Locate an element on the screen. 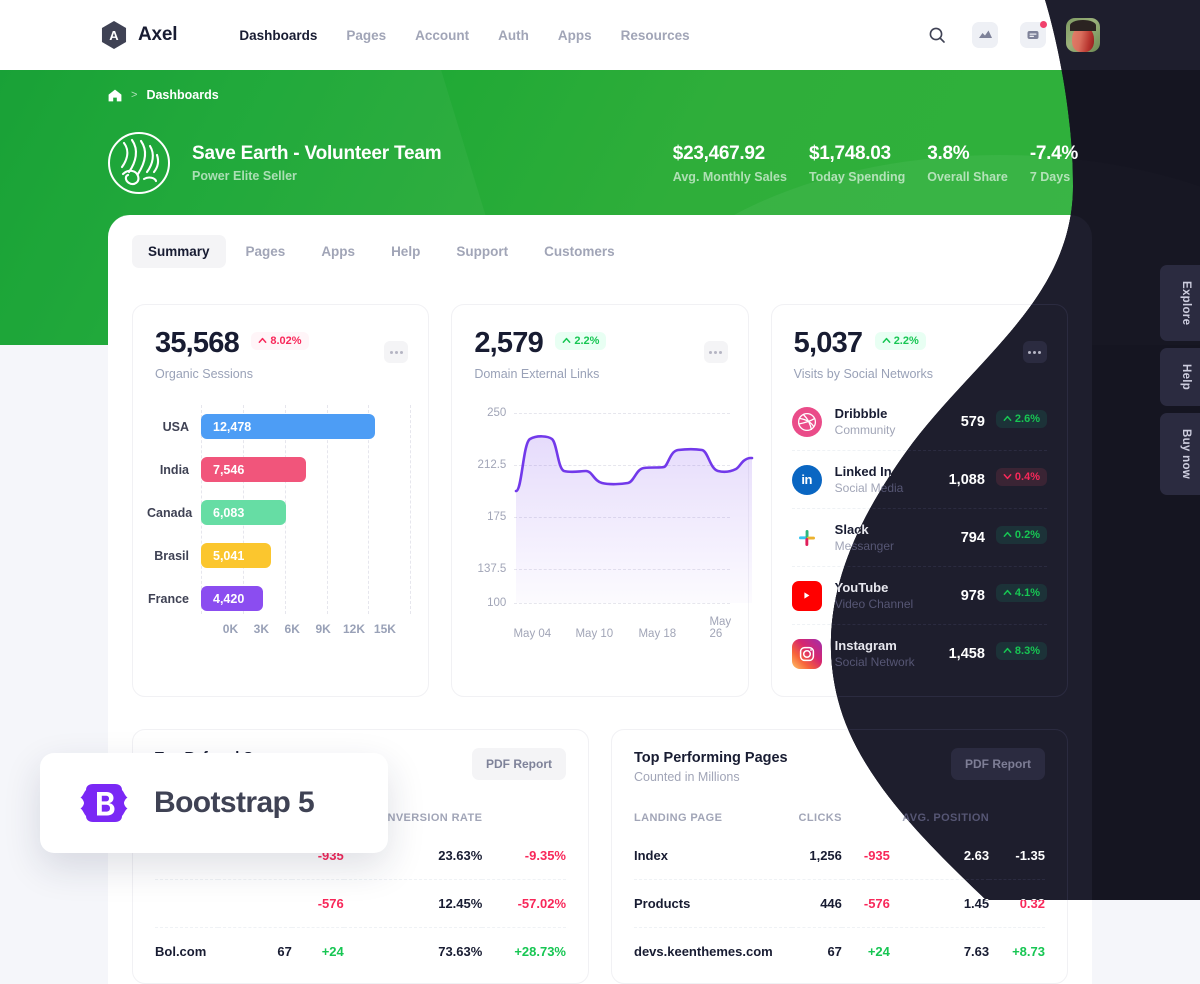 The image size is (1200, 984). cell-rate-delta: -9.35% is located at coordinates (545, 855).